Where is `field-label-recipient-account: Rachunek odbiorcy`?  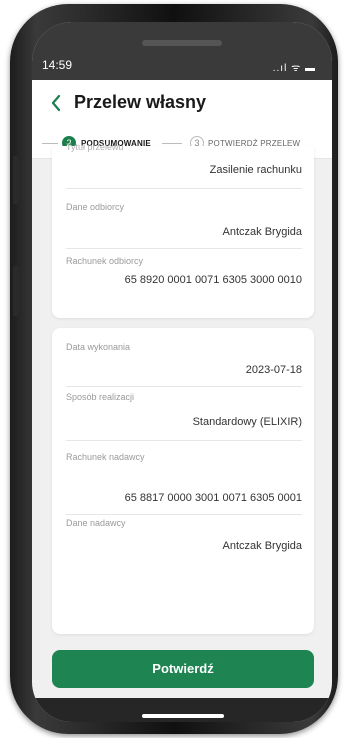
field-label-recipient-account: Rachunek odbiorcy is located at coordinates (105, 261).